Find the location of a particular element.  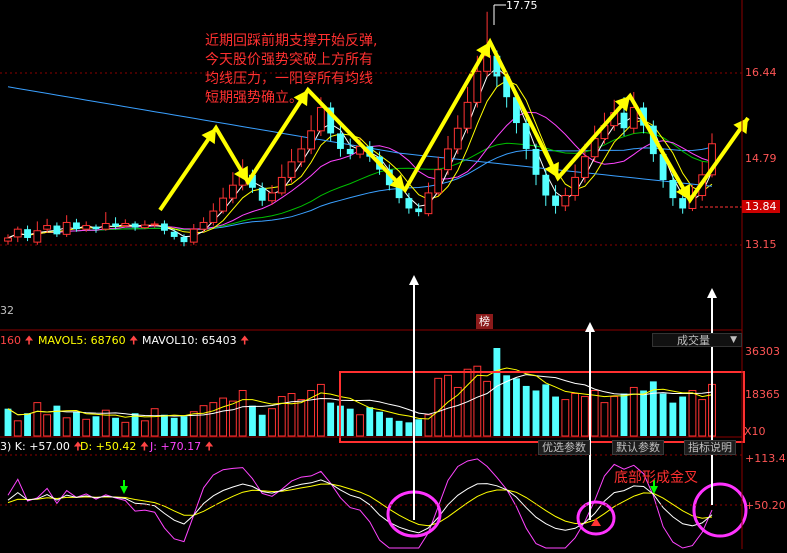

price-axis-label: 13.15 is located at coordinates (761, 244).